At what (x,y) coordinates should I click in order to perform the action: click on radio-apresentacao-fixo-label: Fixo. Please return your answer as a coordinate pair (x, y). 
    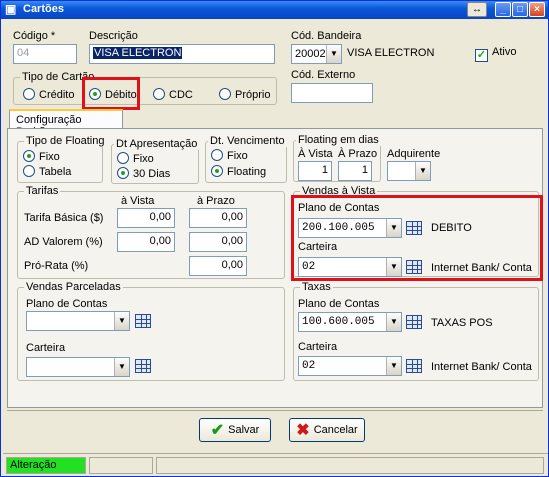
    Looking at the image, I should click on (143, 159).